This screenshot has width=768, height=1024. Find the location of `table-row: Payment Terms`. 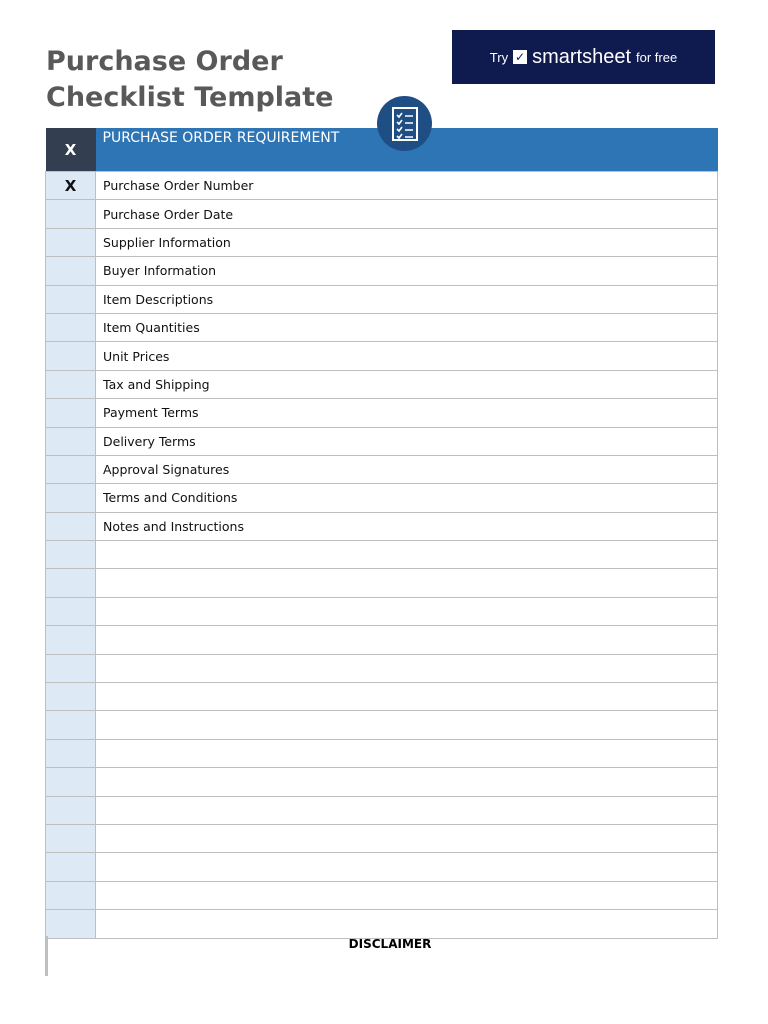

table-row: Payment Terms is located at coordinates (381, 413).